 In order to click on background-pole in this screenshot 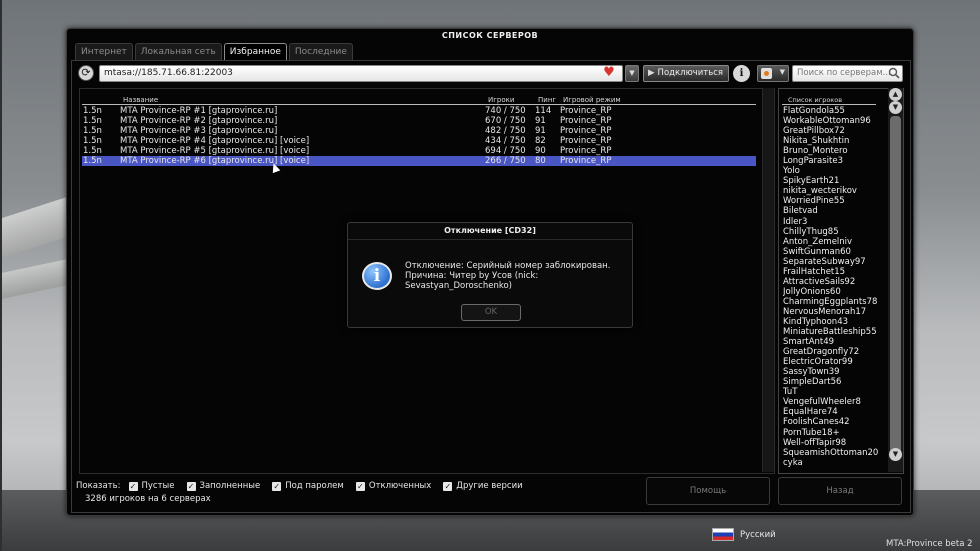, I will do `click(1, 275)`.